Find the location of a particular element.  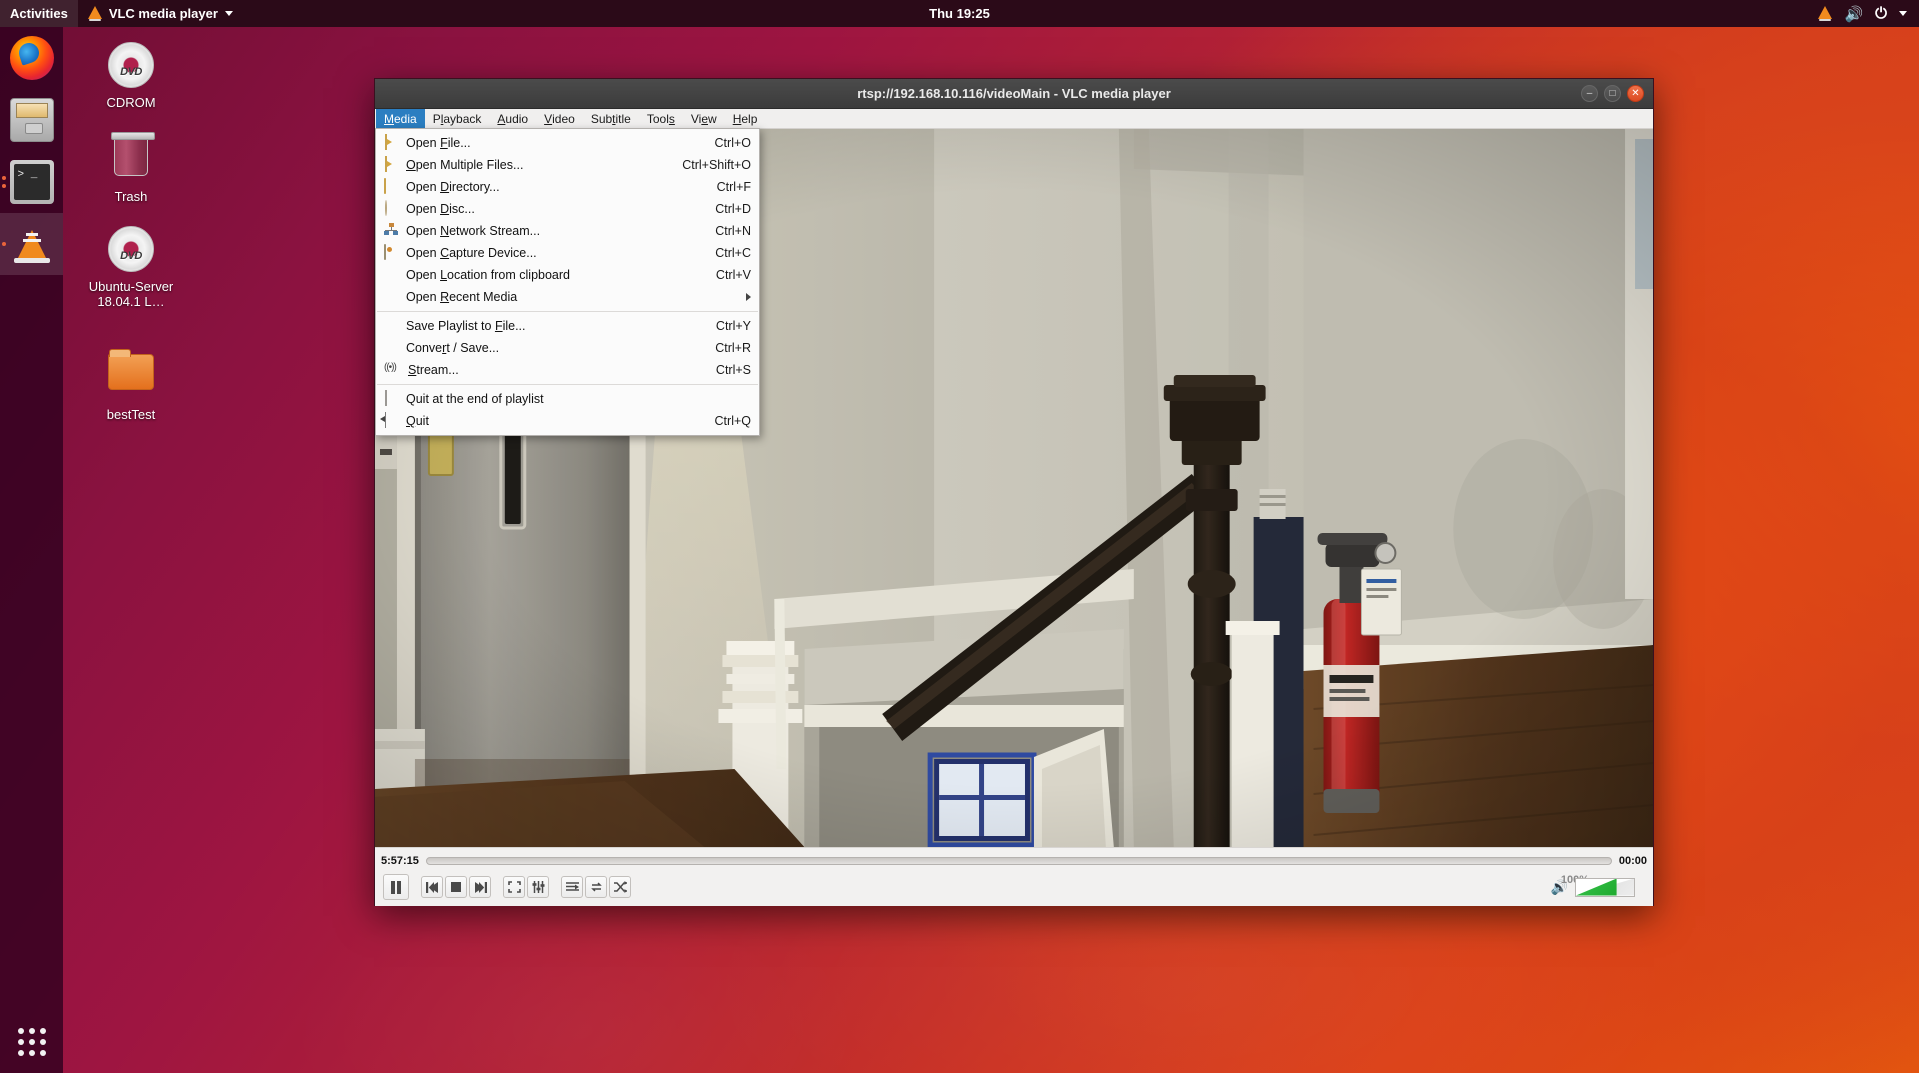

system-tray: 🔊 ⏻ is located at coordinates (1865, 14).